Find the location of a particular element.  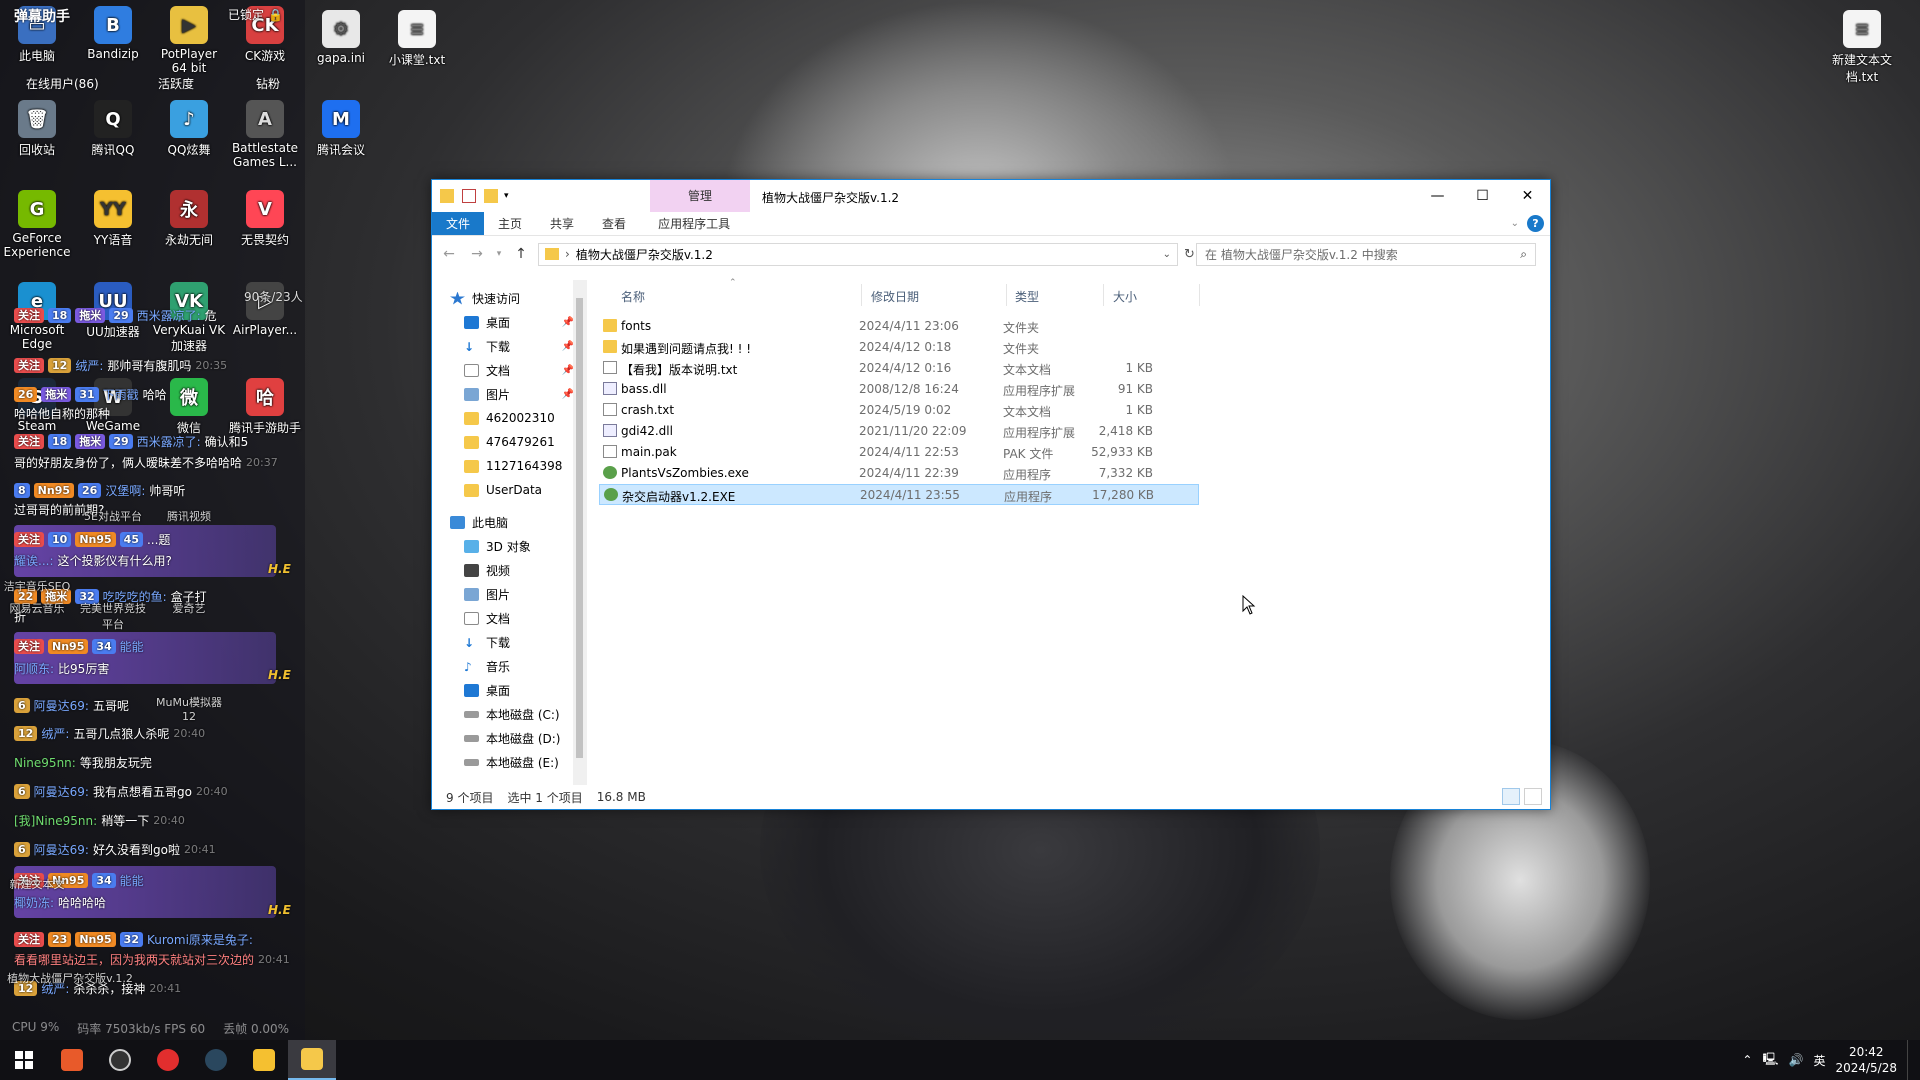

network-icon: 🖳 is located at coordinates (1770, 1060).